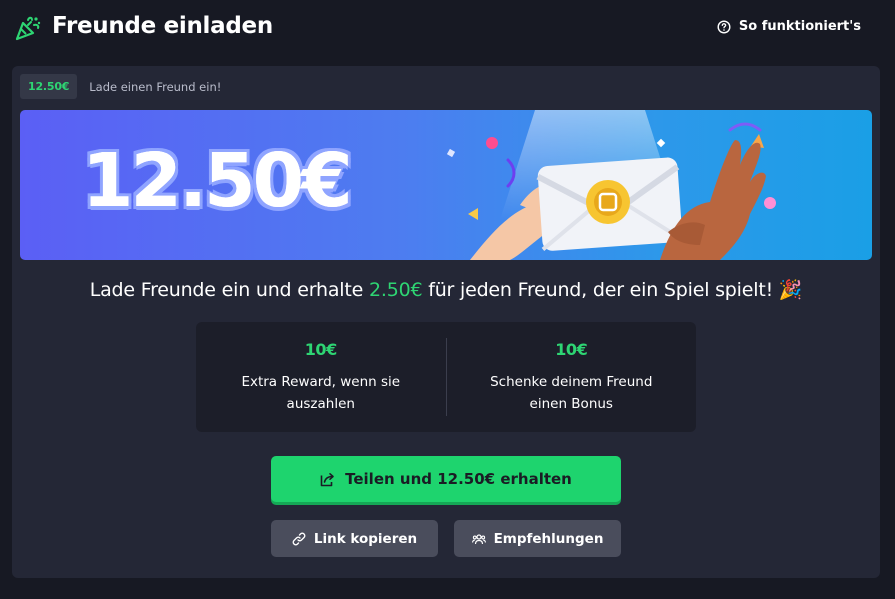 This screenshot has height=599, width=895. Describe the element at coordinates (548, 538) in the screenshot. I see `recommendations-label: Empfehlungen` at that location.